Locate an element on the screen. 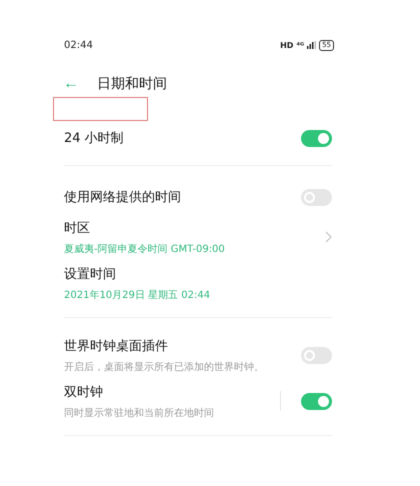 The height and width of the screenshot is (486, 420). setting-value: 夏威夷-阿留申夏令时间 GMT-09:00 is located at coordinates (144, 249).